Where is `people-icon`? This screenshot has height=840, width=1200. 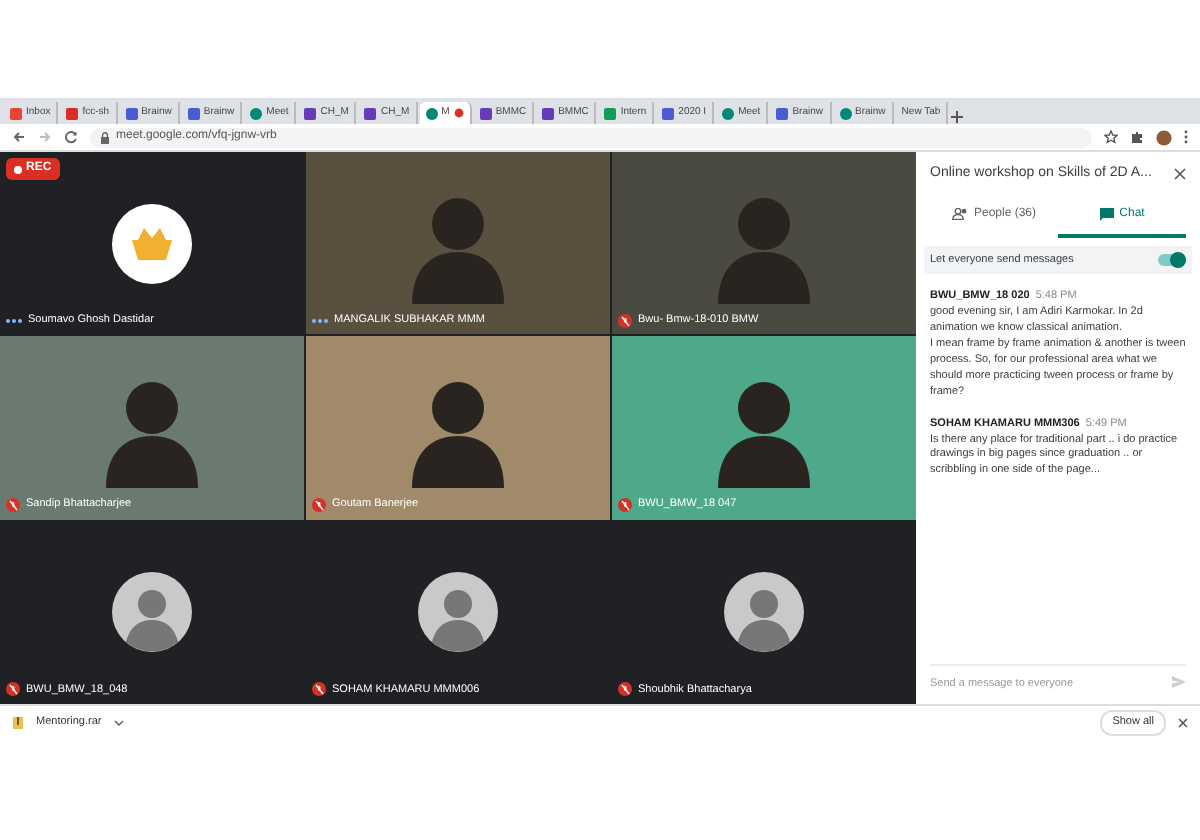 people-icon is located at coordinates (959, 214).